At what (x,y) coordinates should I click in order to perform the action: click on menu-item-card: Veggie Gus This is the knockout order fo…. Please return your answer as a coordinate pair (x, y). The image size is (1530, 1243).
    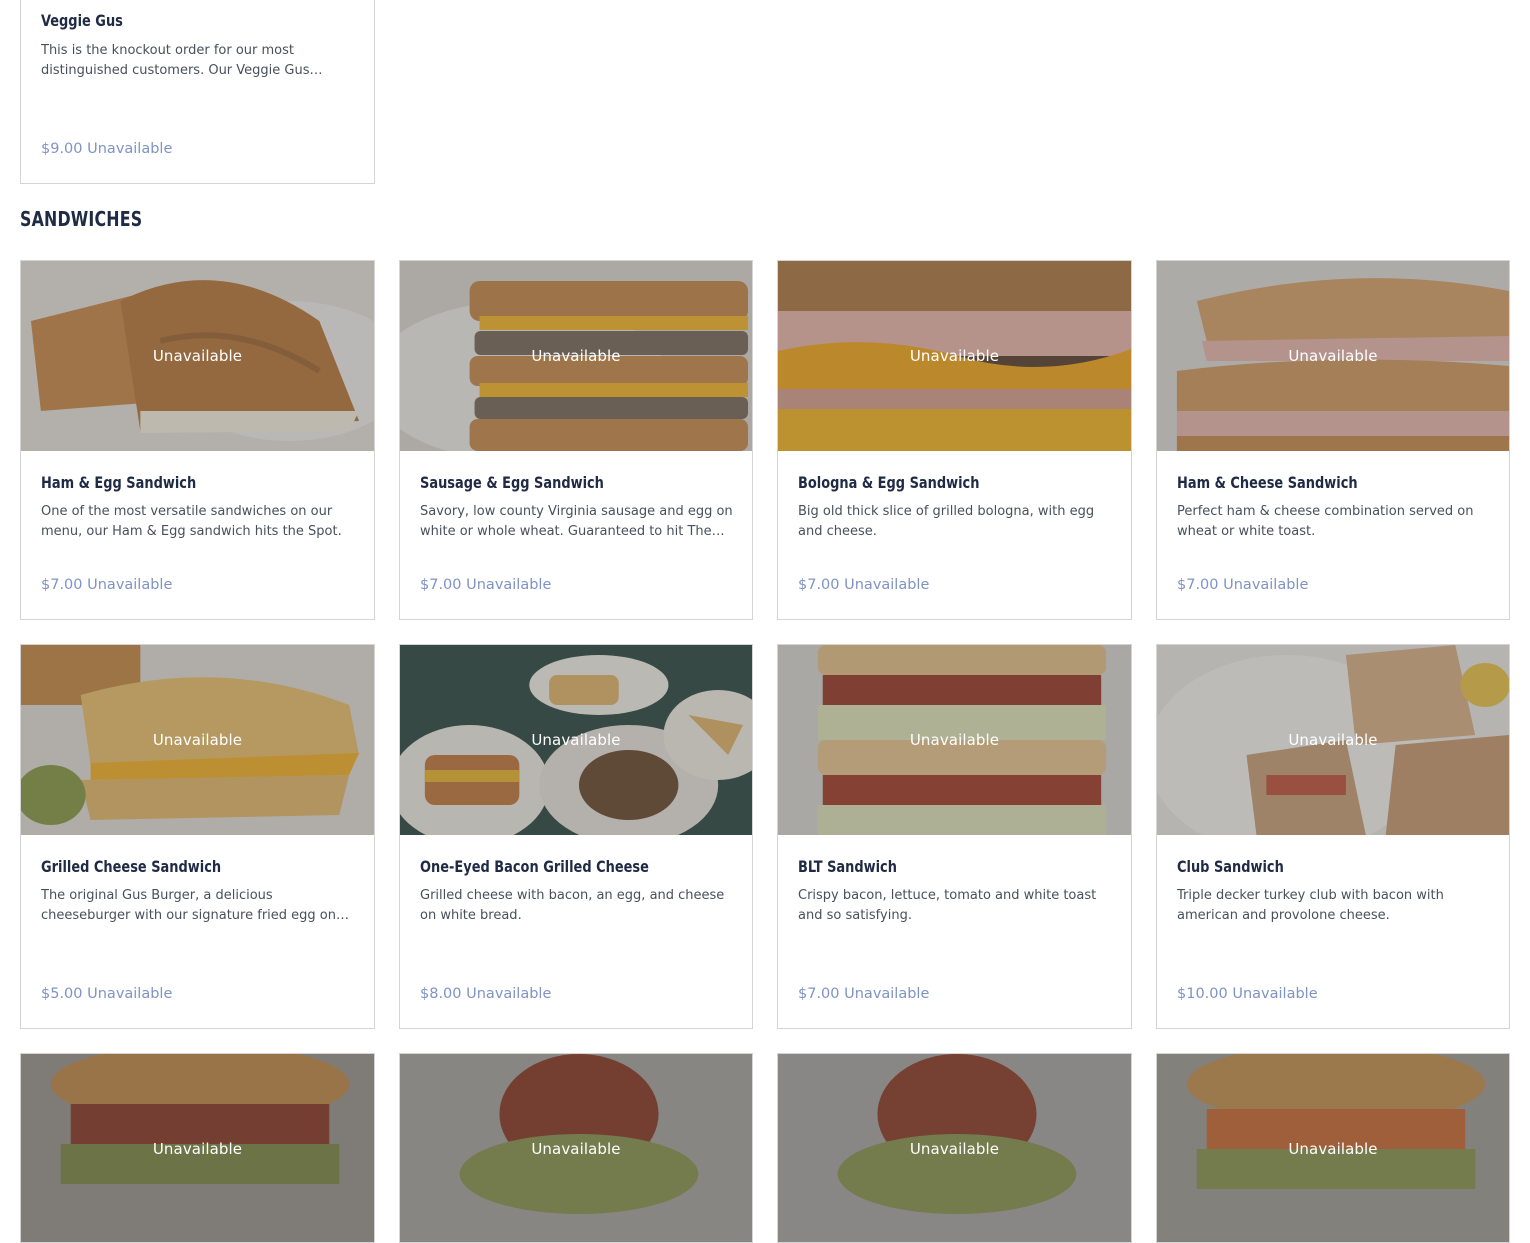
    Looking at the image, I should click on (197, 92).